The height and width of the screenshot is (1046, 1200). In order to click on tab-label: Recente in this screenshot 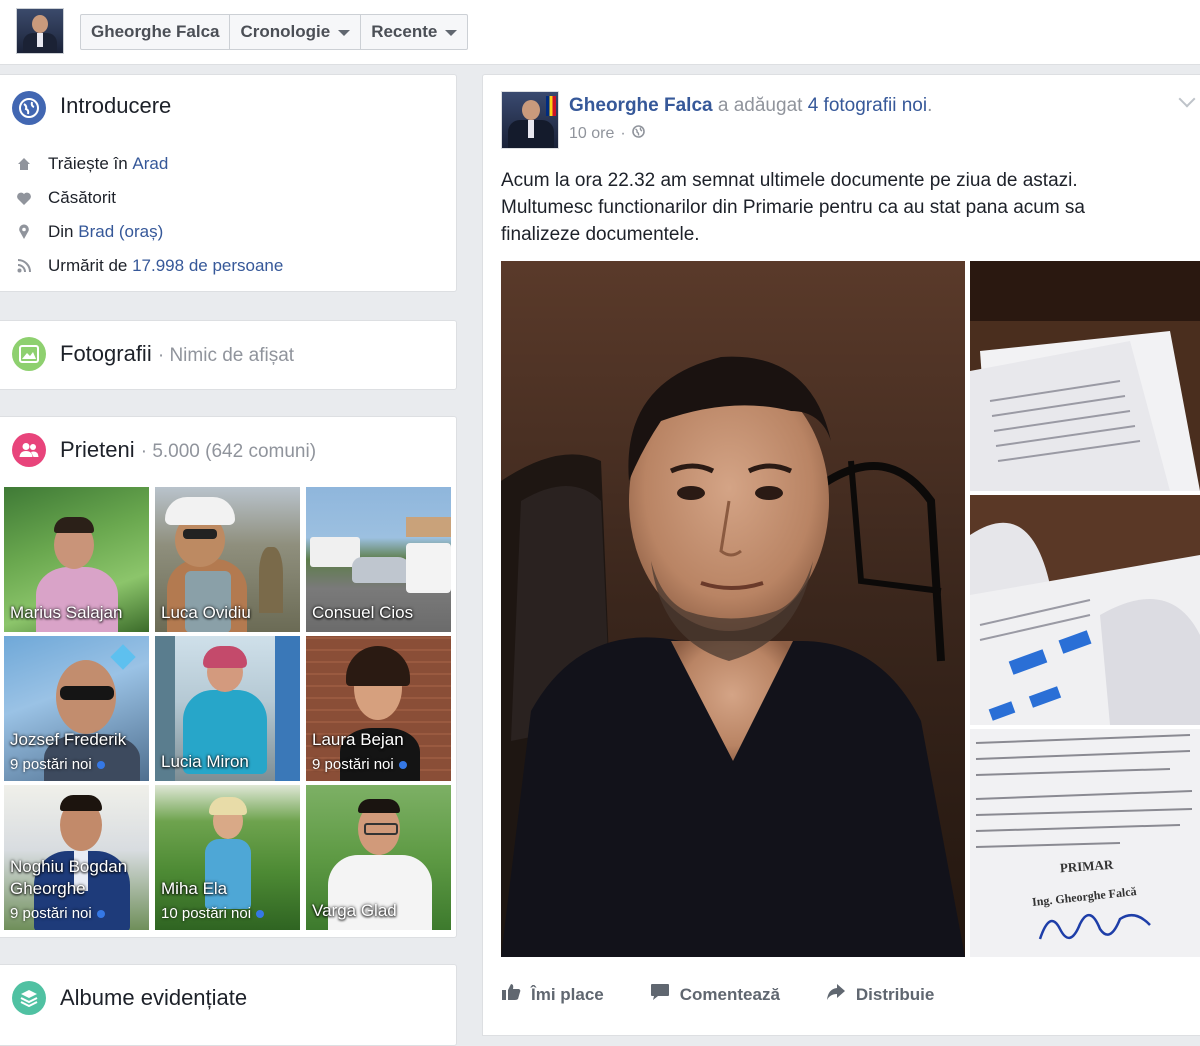, I will do `click(404, 31)`.